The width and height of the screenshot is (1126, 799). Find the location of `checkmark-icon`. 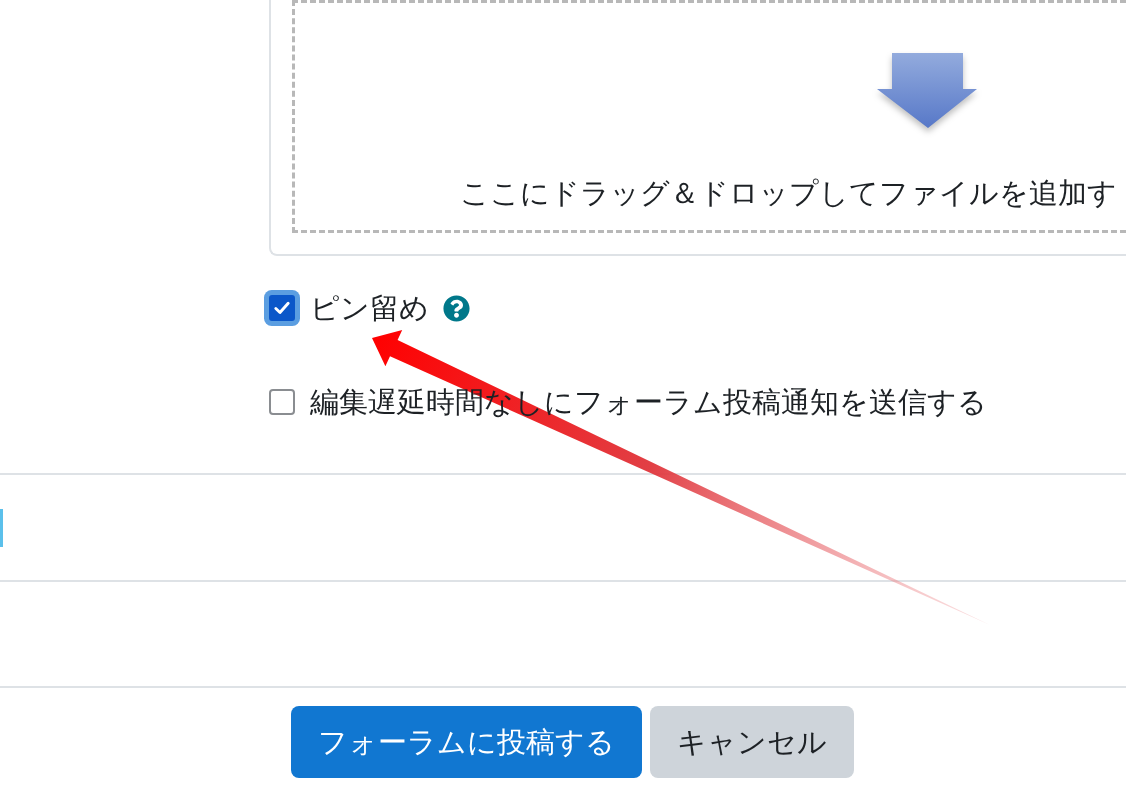

checkmark-icon is located at coordinates (282, 308).